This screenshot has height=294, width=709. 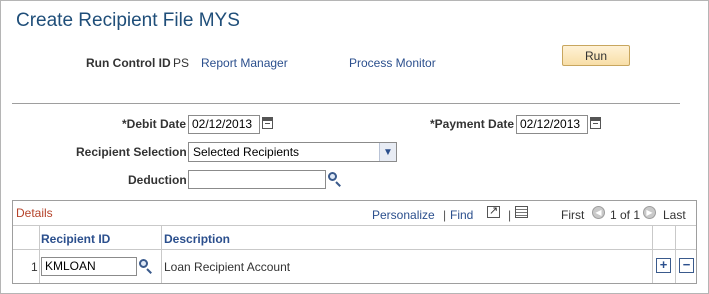 What do you see at coordinates (181, 63) in the screenshot?
I see `run-control-value: PS` at bounding box center [181, 63].